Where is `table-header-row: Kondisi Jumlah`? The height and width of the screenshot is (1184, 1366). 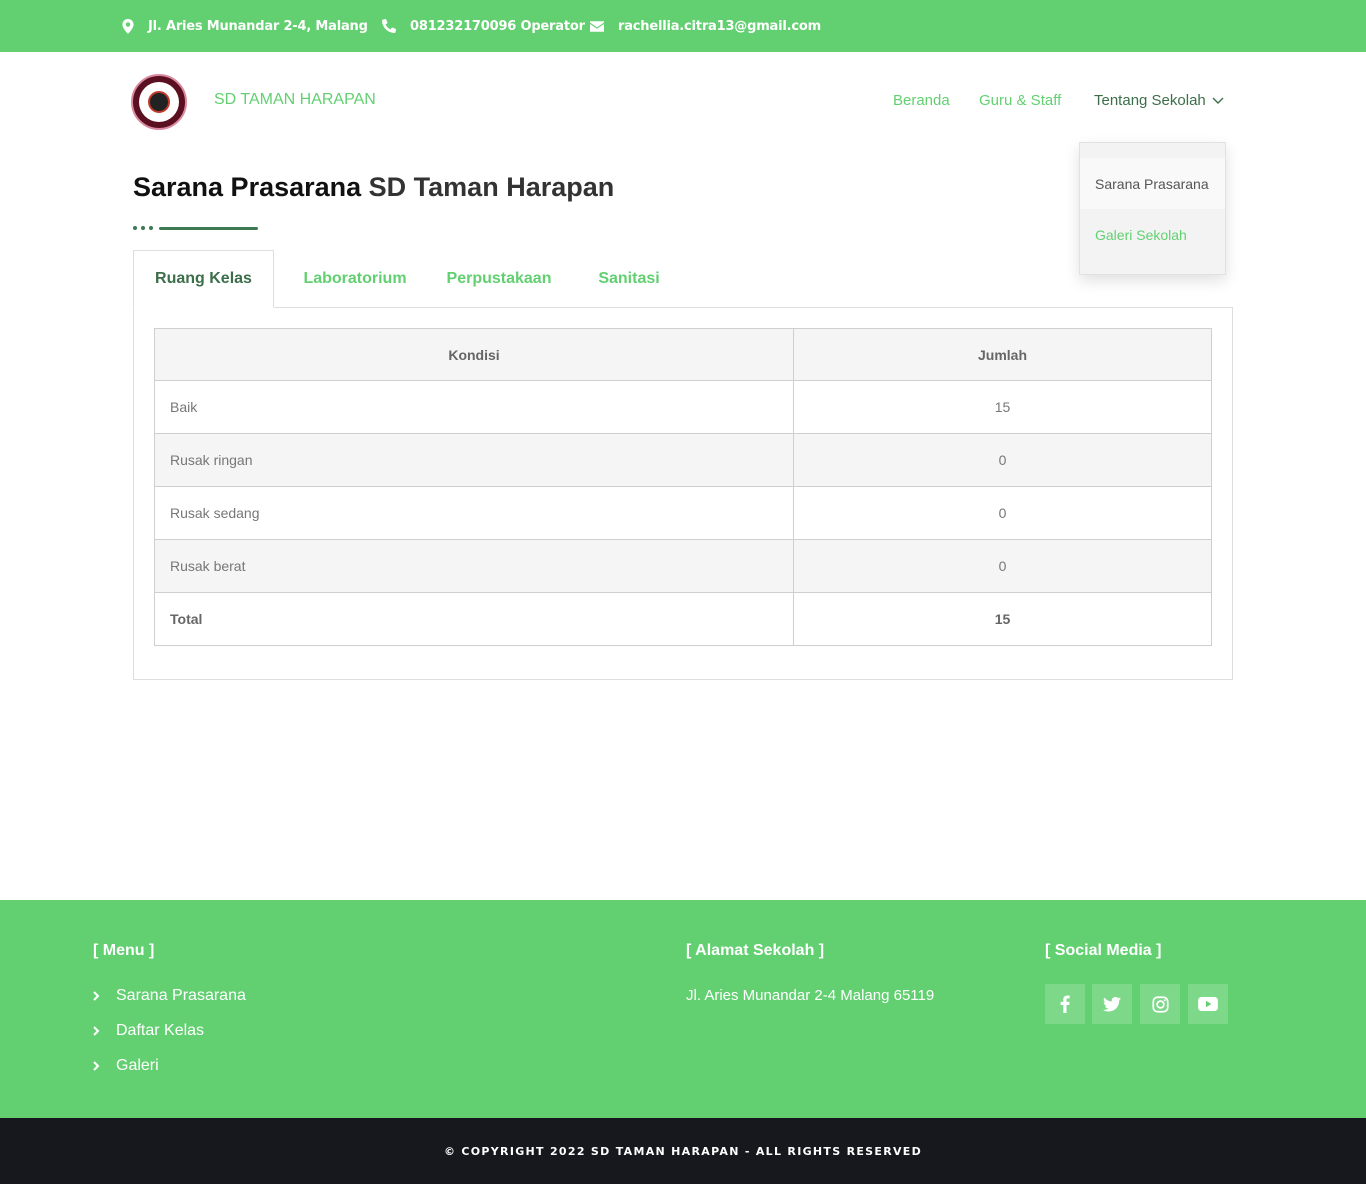 table-header-row: Kondisi Jumlah is located at coordinates (683, 354).